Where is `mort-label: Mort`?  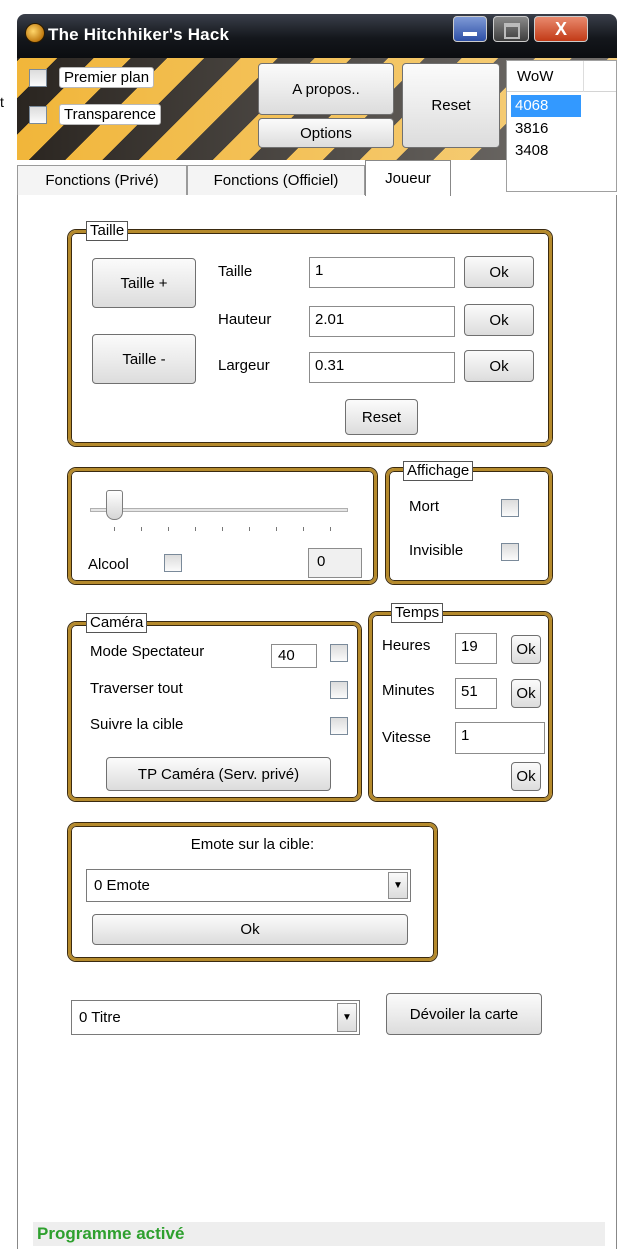
mort-label: Mort is located at coordinates (424, 506).